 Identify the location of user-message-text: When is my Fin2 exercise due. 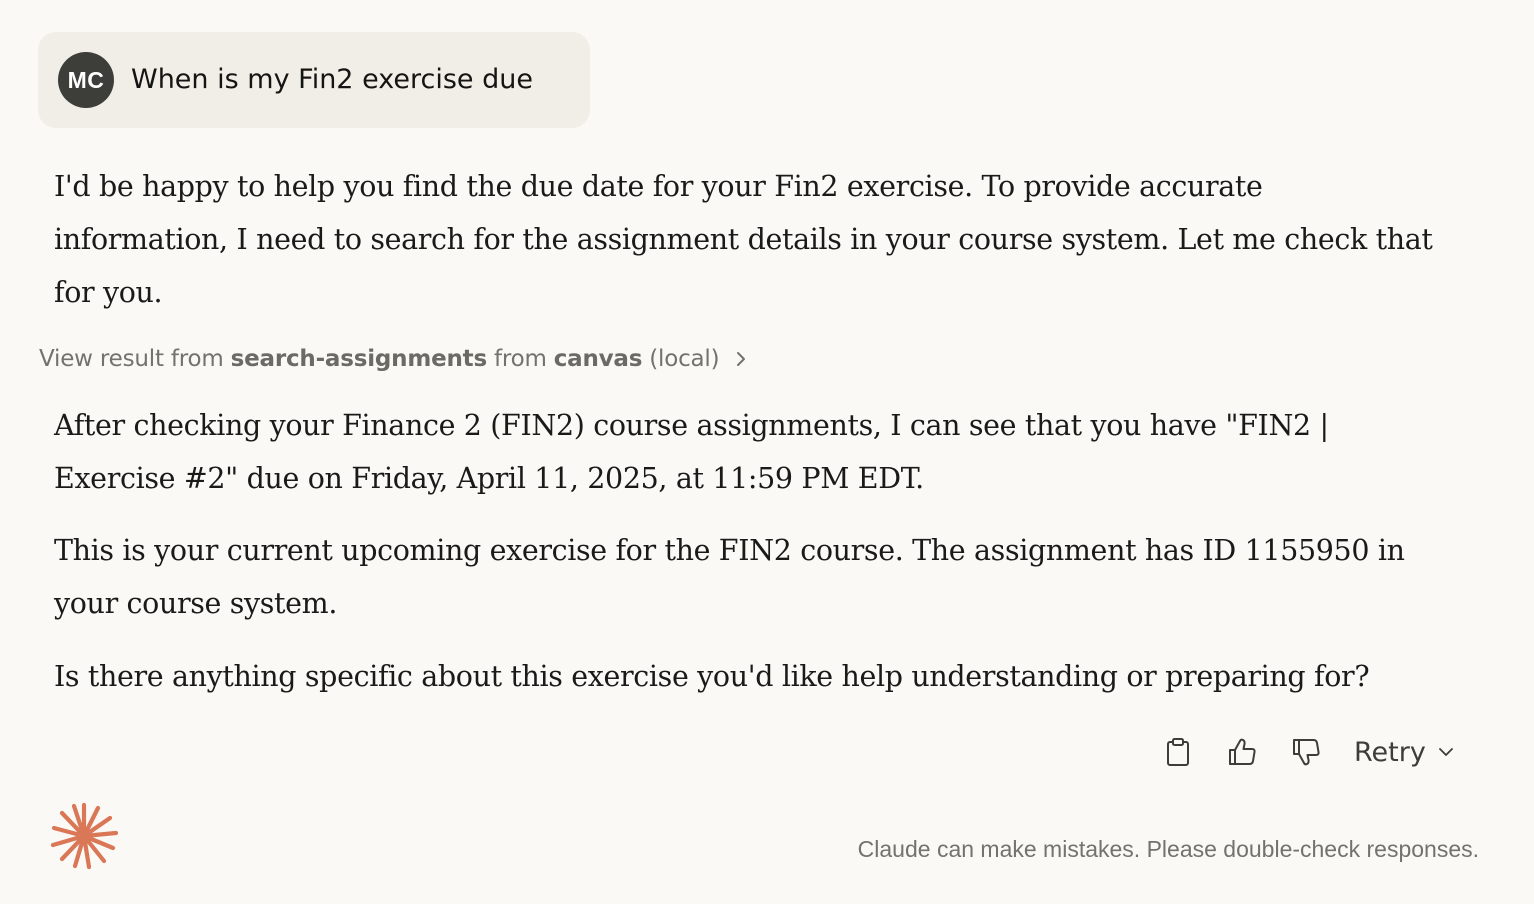
(332, 79).